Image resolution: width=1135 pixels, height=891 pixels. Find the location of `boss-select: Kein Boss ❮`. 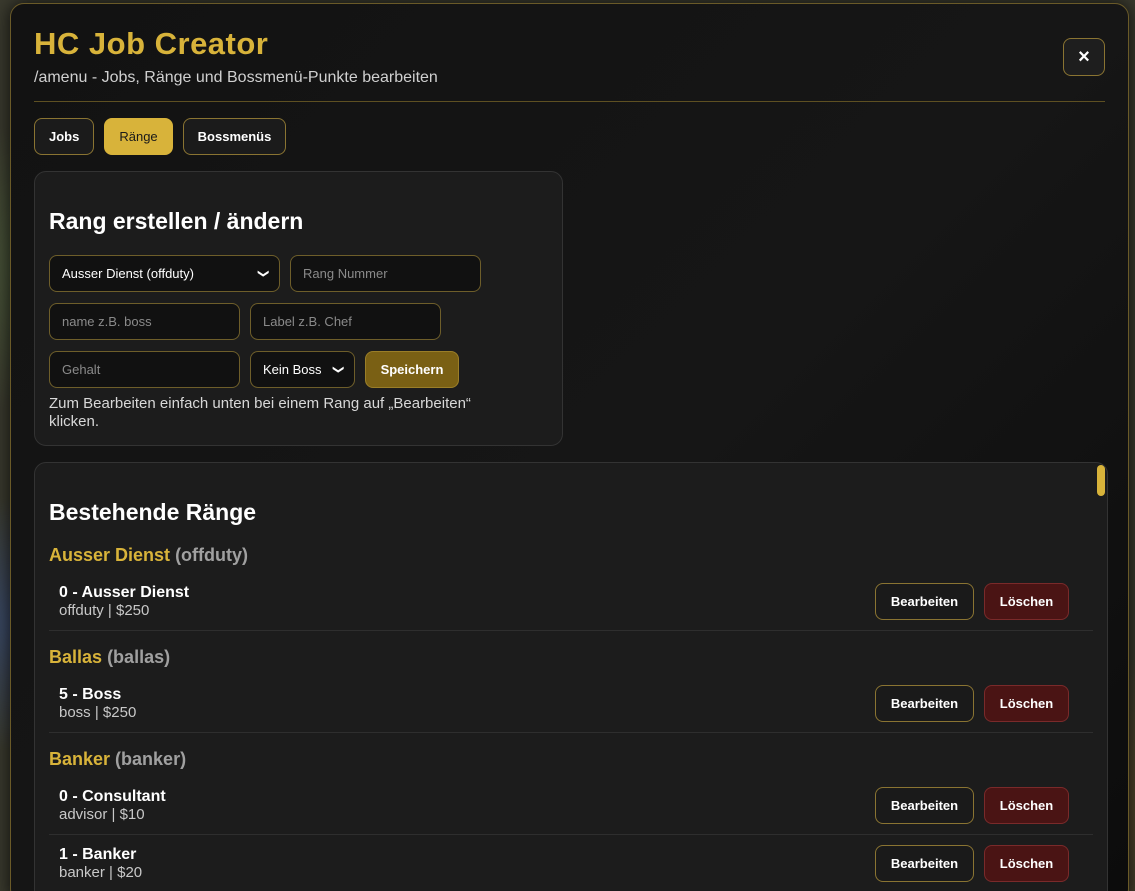

boss-select: Kein Boss ❮ is located at coordinates (302, 369).